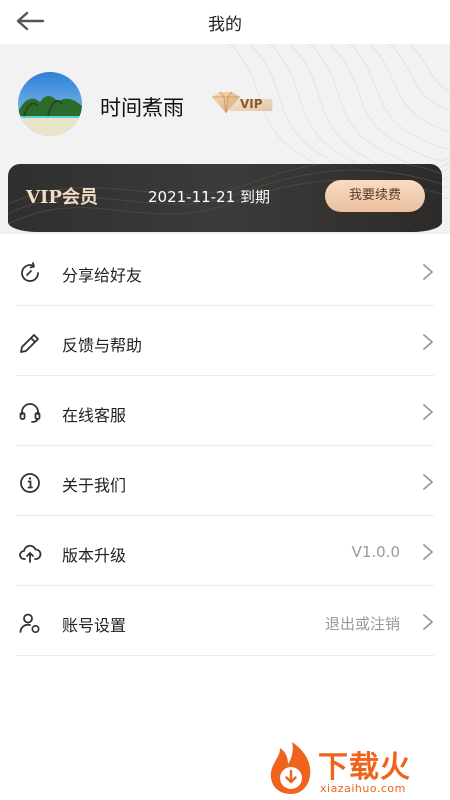 This screenshot has height=800, width=450. Describe the element at coordinates (30, 553) in the screenshot. I see `cloud-upload-icon` at that location.